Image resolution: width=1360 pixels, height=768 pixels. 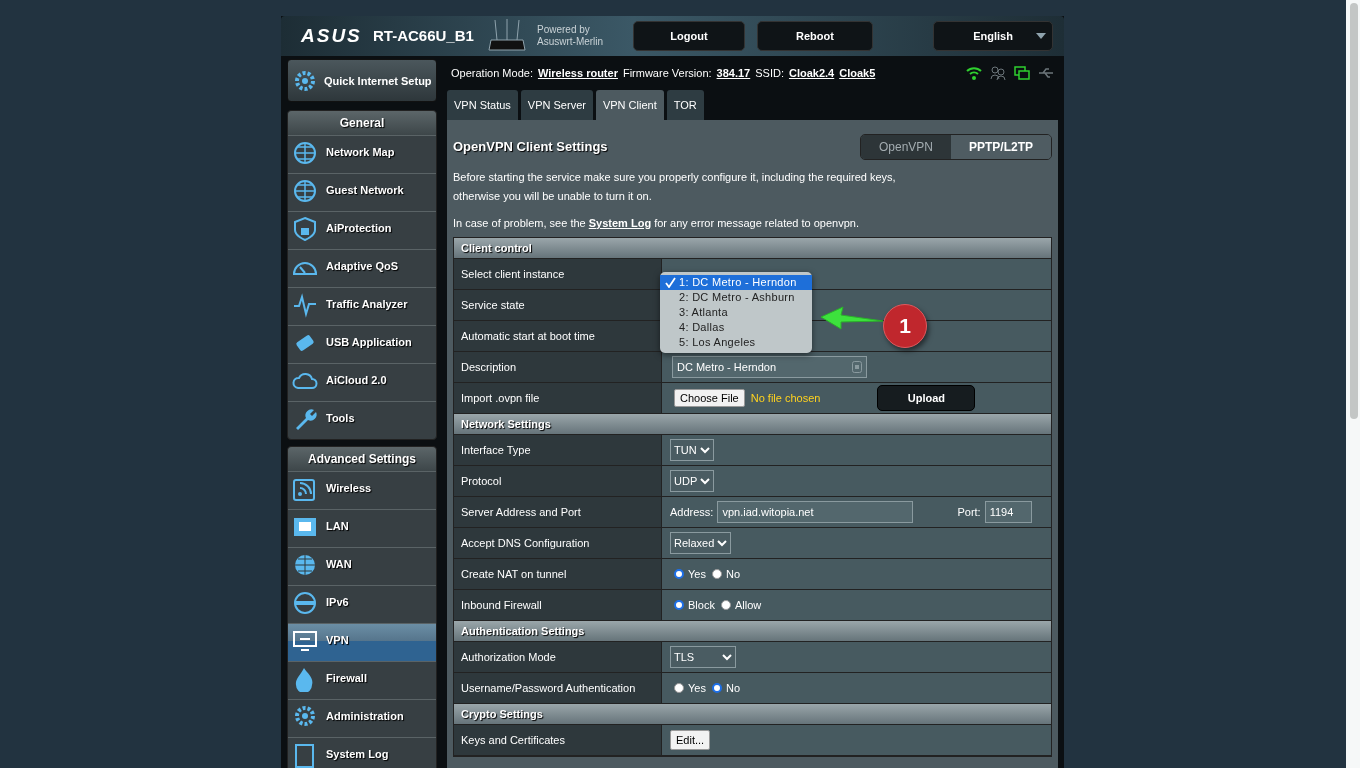 I want to click on field-label: Select client instance, so click(x=558, y=274).